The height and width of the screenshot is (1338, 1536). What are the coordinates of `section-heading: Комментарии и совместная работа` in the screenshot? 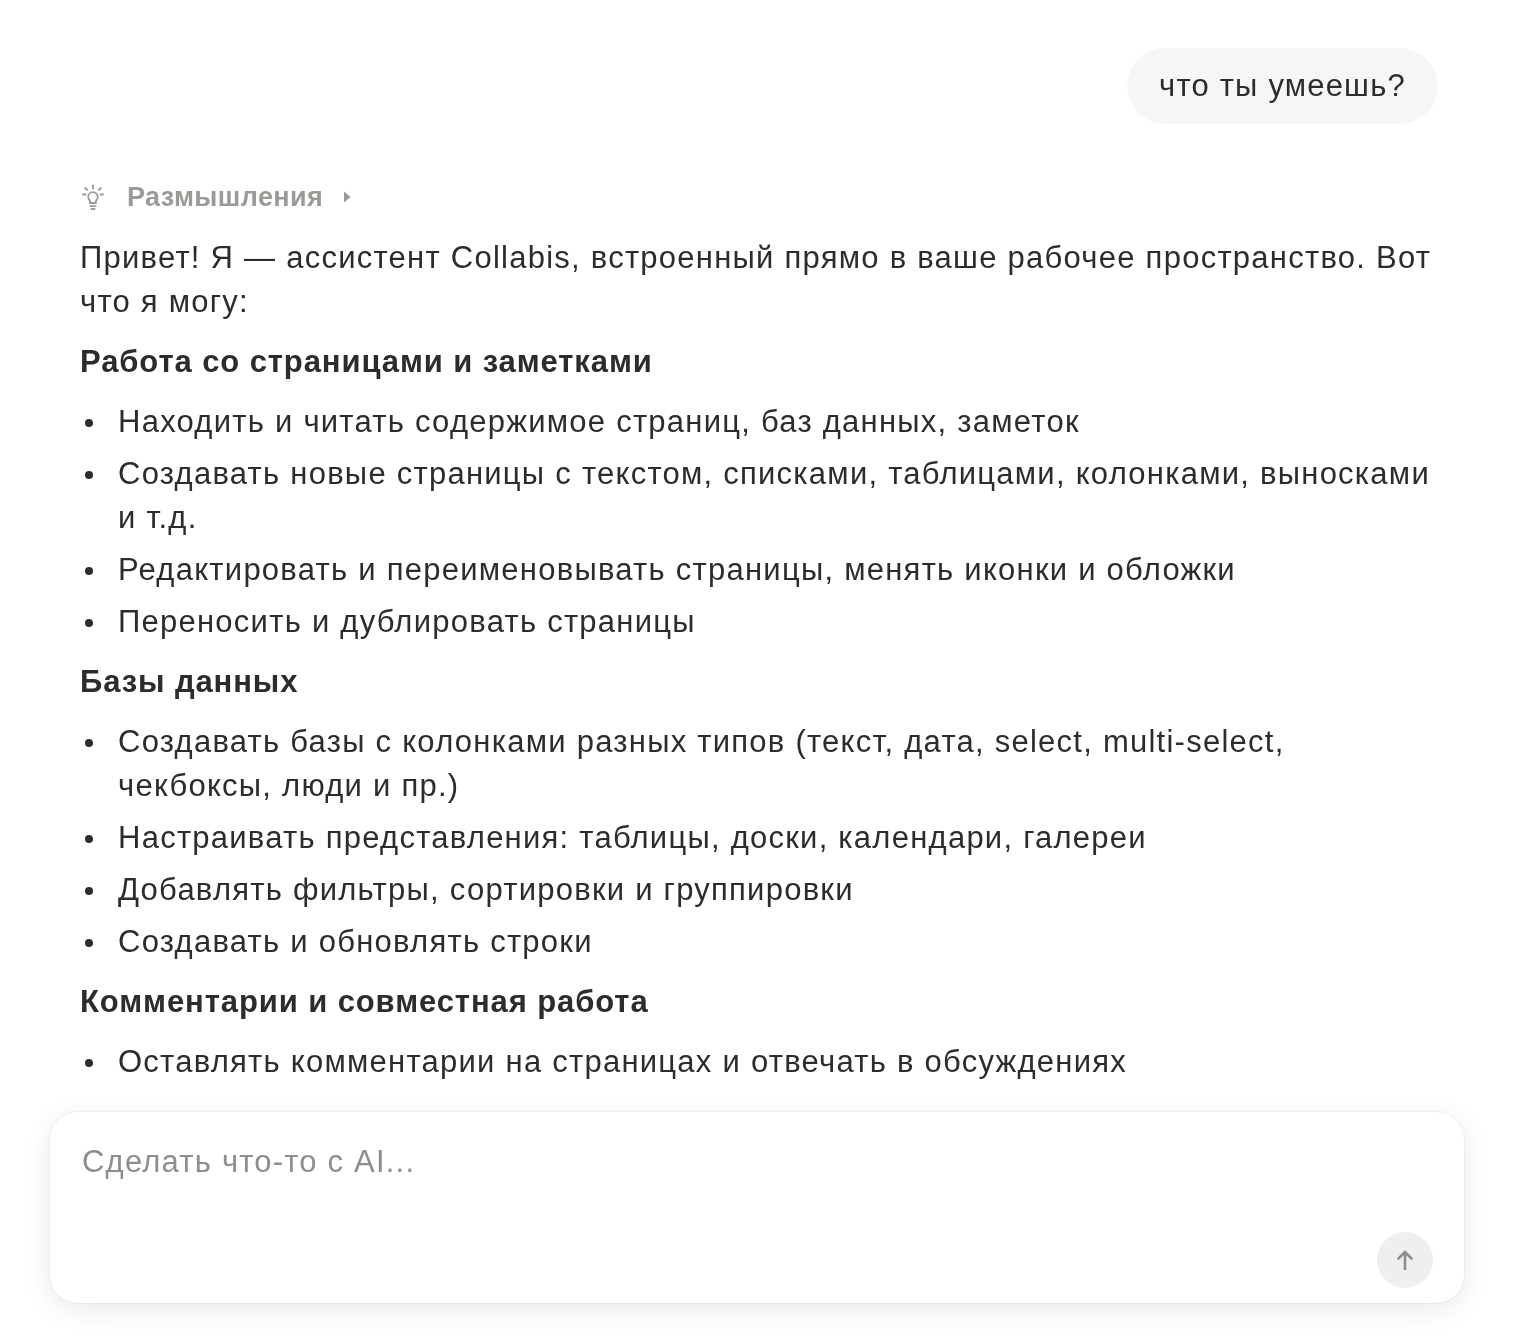 It's located at (365, 1002).